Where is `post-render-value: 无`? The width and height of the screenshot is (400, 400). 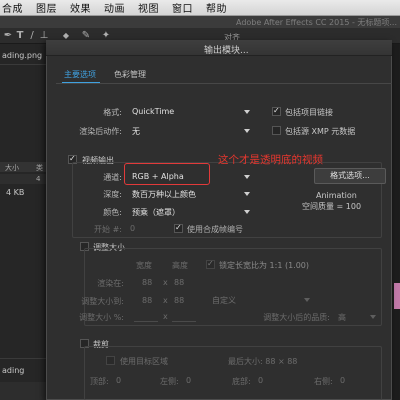 post-render-value: 无 is located at coordinates (136, 131).